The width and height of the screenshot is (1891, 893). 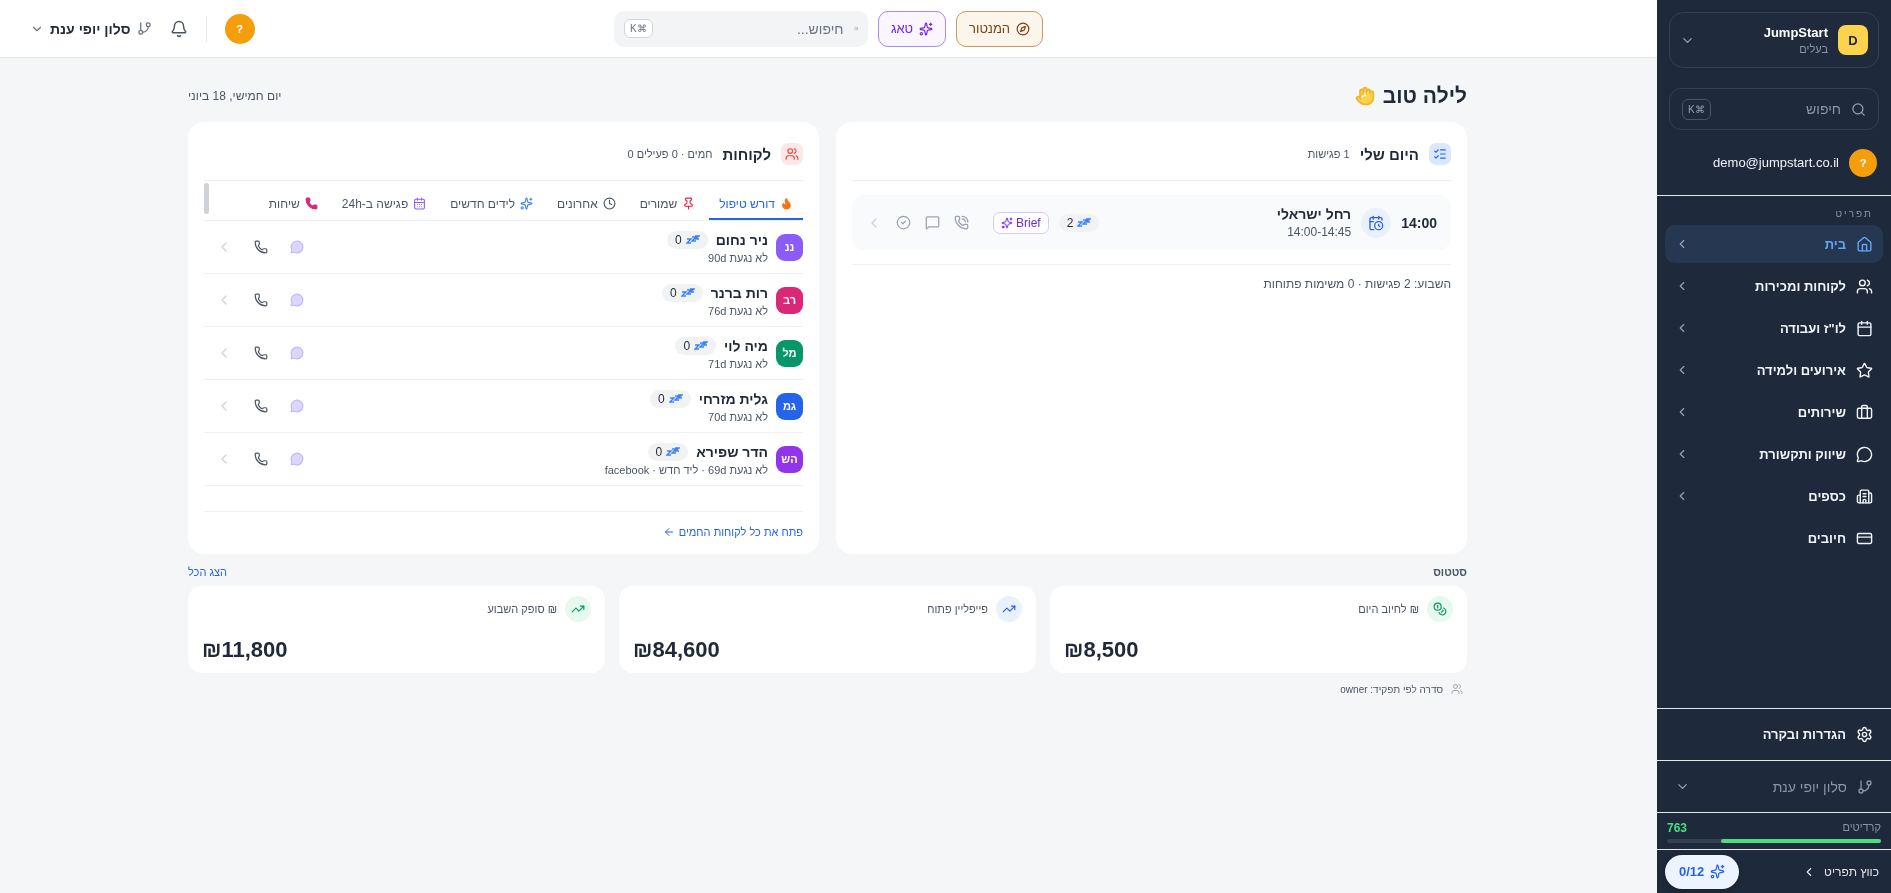 What do you see at coordinates (1440, 154) in the screenshot?
I see `checklist-icon` at bounding box center [1440, 154].